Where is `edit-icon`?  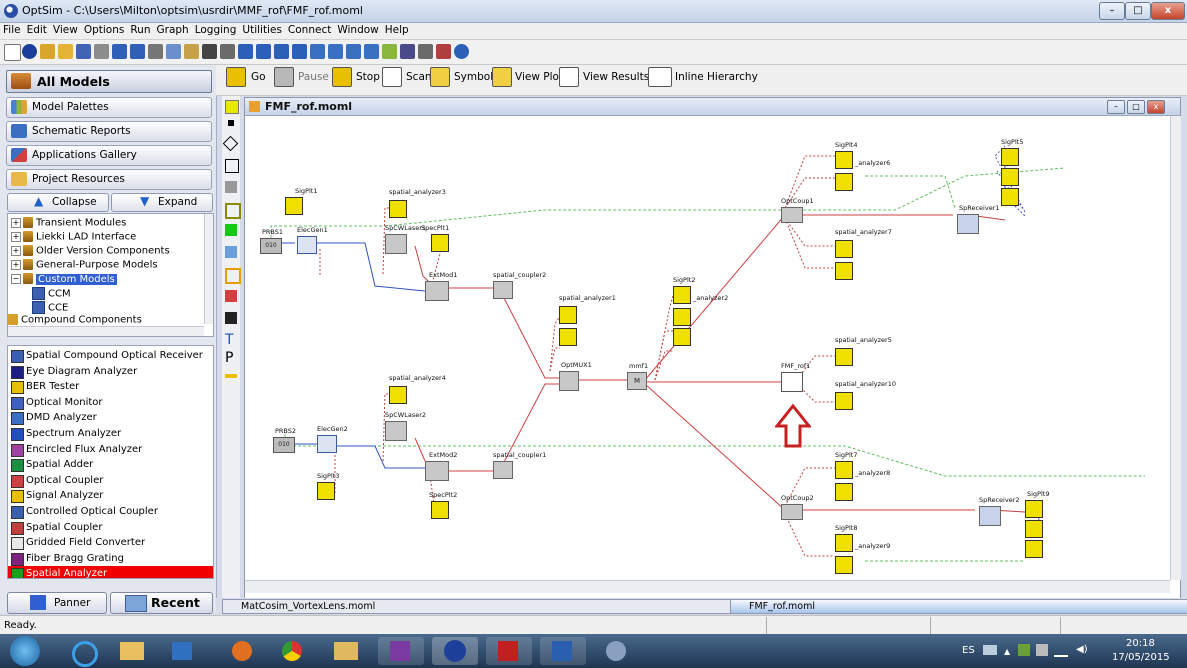
edit-icon is located at coordinates (371, 51).